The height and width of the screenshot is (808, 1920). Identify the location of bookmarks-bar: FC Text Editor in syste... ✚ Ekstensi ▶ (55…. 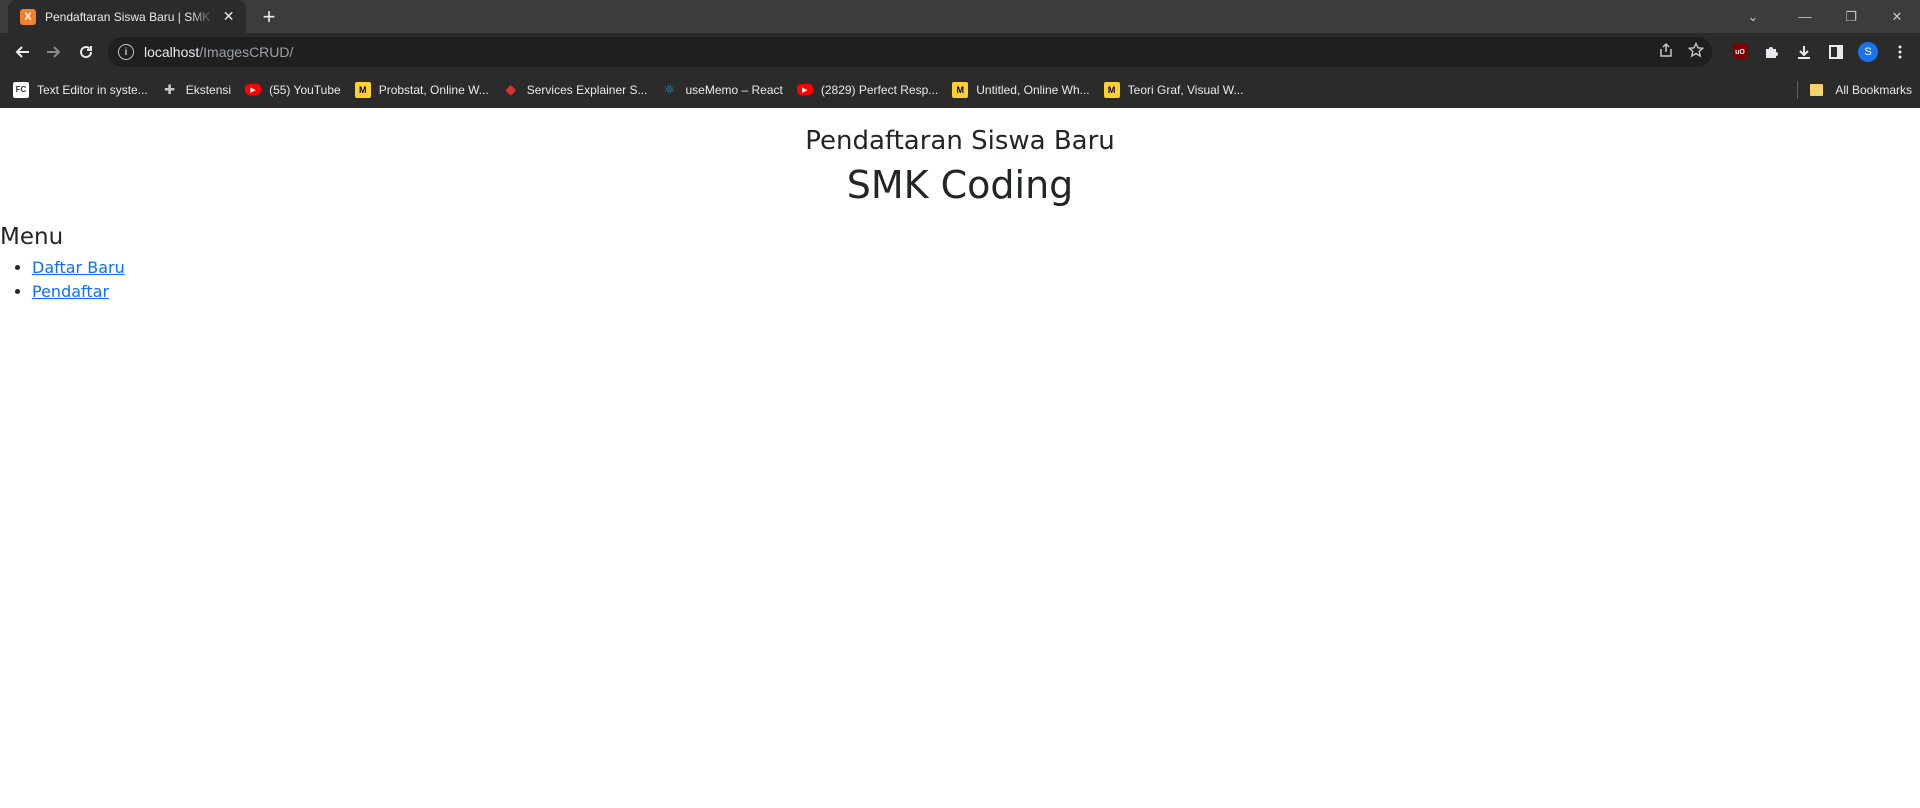
(960, 89).